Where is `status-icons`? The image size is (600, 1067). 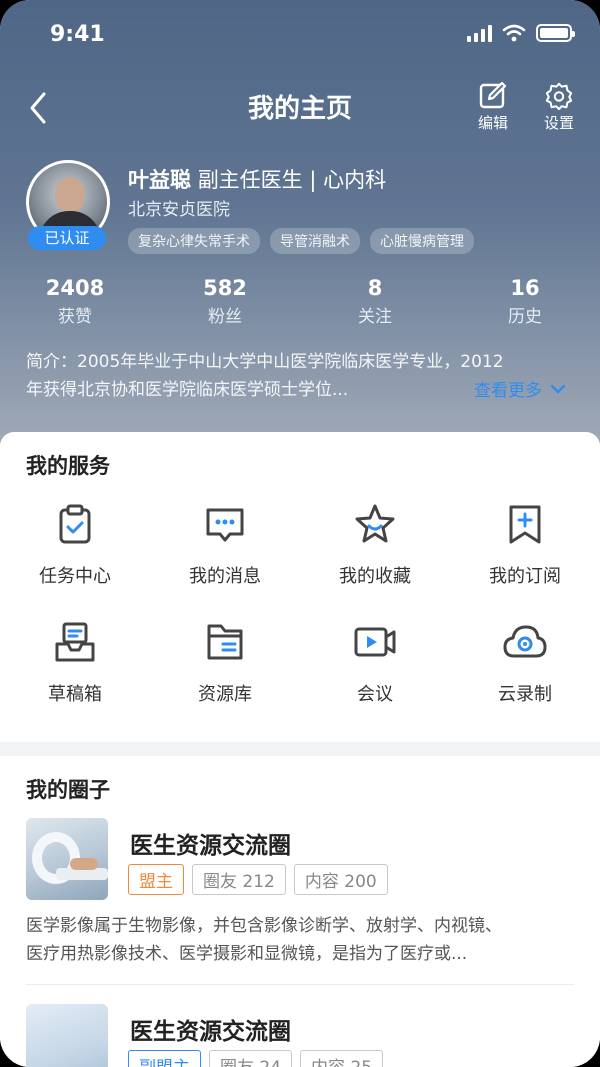
status-icons is located at coordinates (521, 33).